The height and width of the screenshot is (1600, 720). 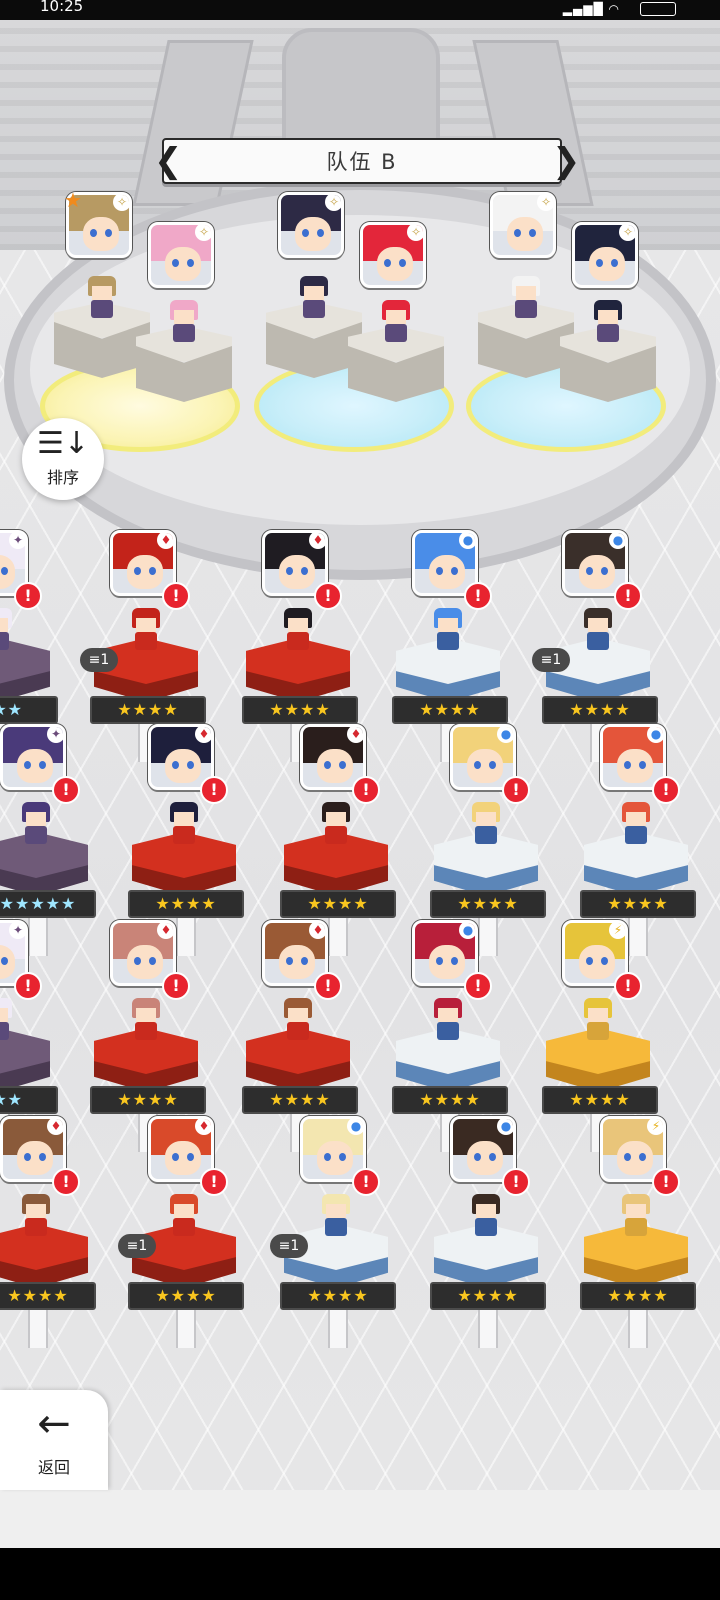 I want to click on next-team-arrow-icon: ❯, so click(x=566, y=161).